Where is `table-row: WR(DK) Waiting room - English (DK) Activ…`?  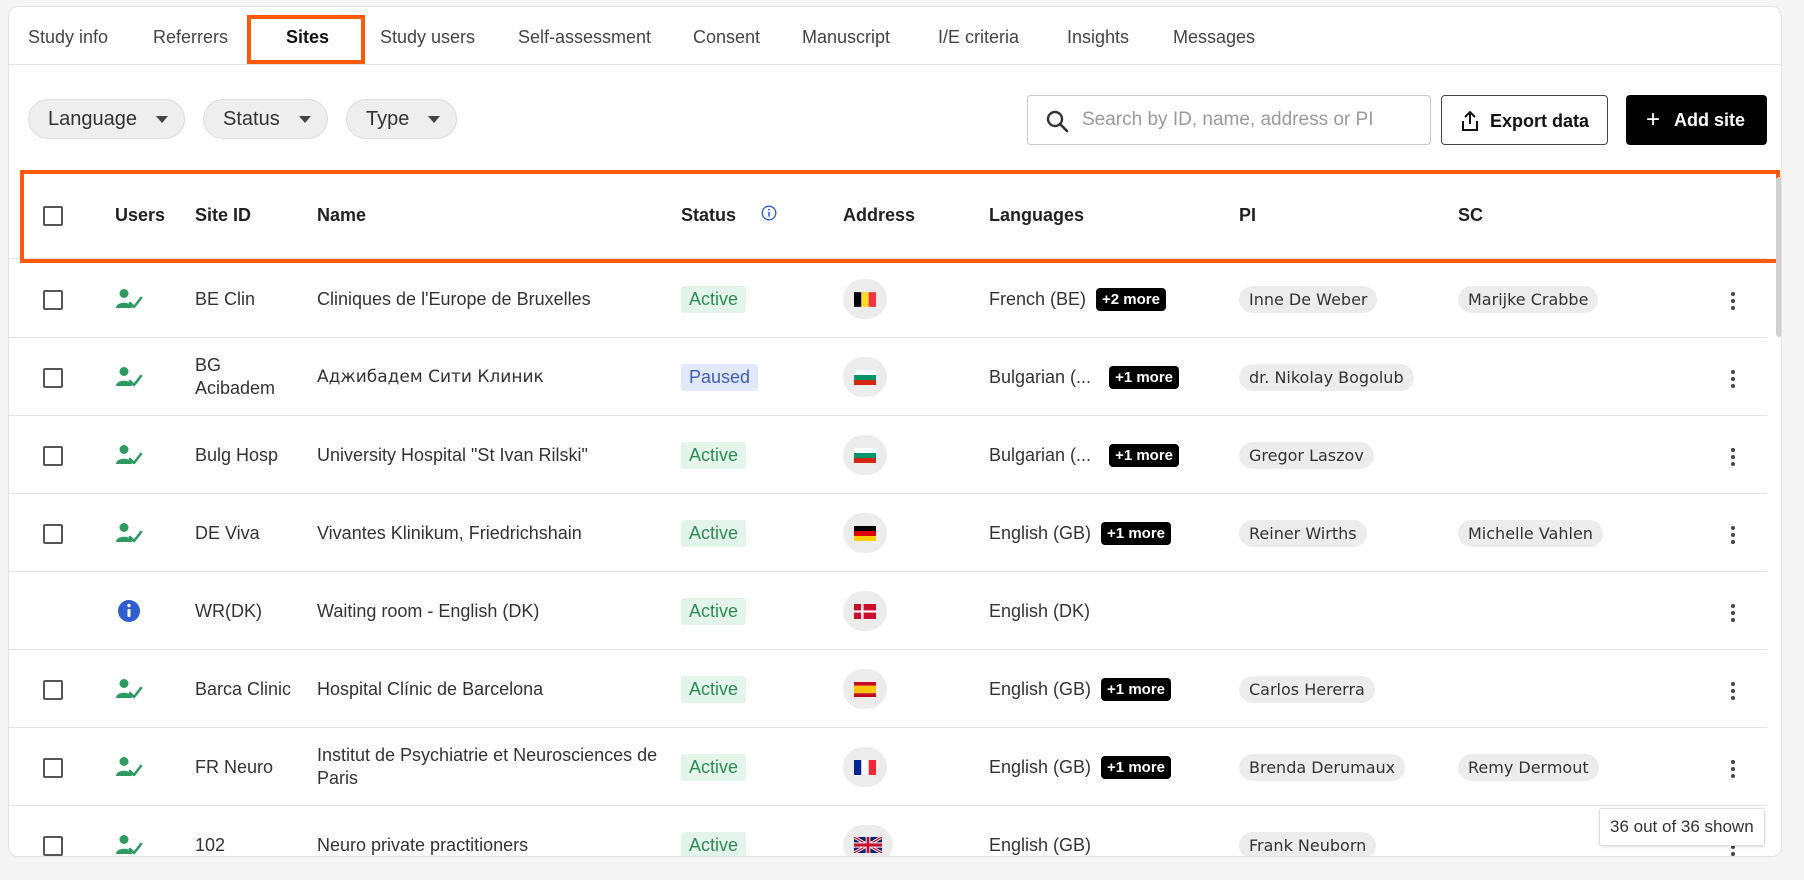
table-row: WR(DK) Waiting room - English (DK) Activ… is located at coordinates (888, 611).